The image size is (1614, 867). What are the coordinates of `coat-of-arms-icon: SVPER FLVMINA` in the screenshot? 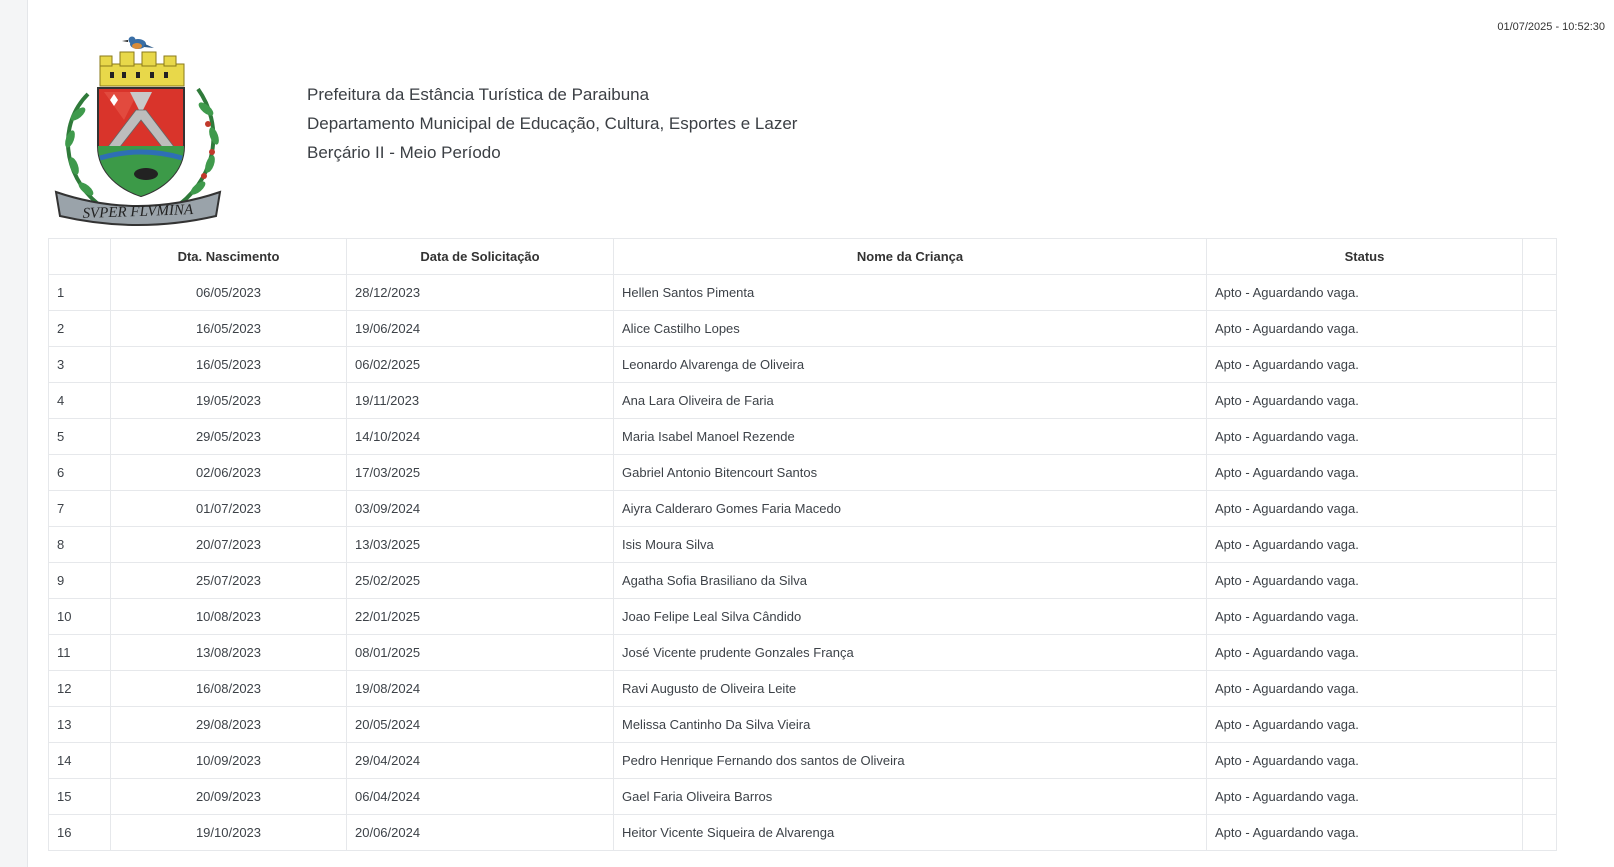 It's located at (138, 131).